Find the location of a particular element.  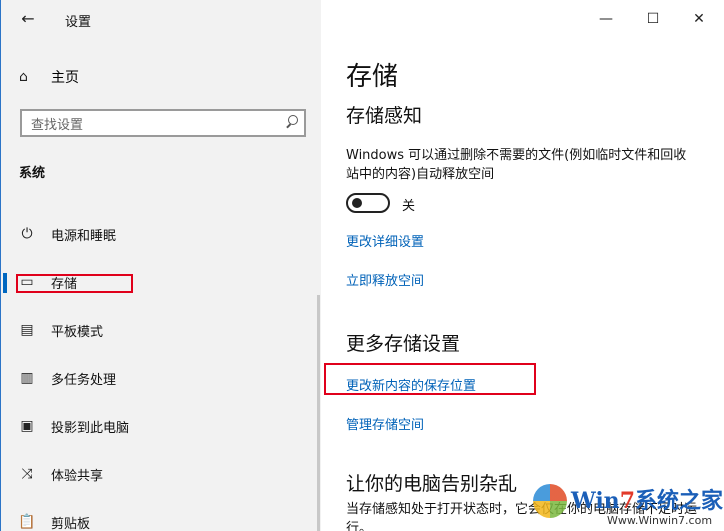

brand-win: Win is located at coordinates (595, 501).